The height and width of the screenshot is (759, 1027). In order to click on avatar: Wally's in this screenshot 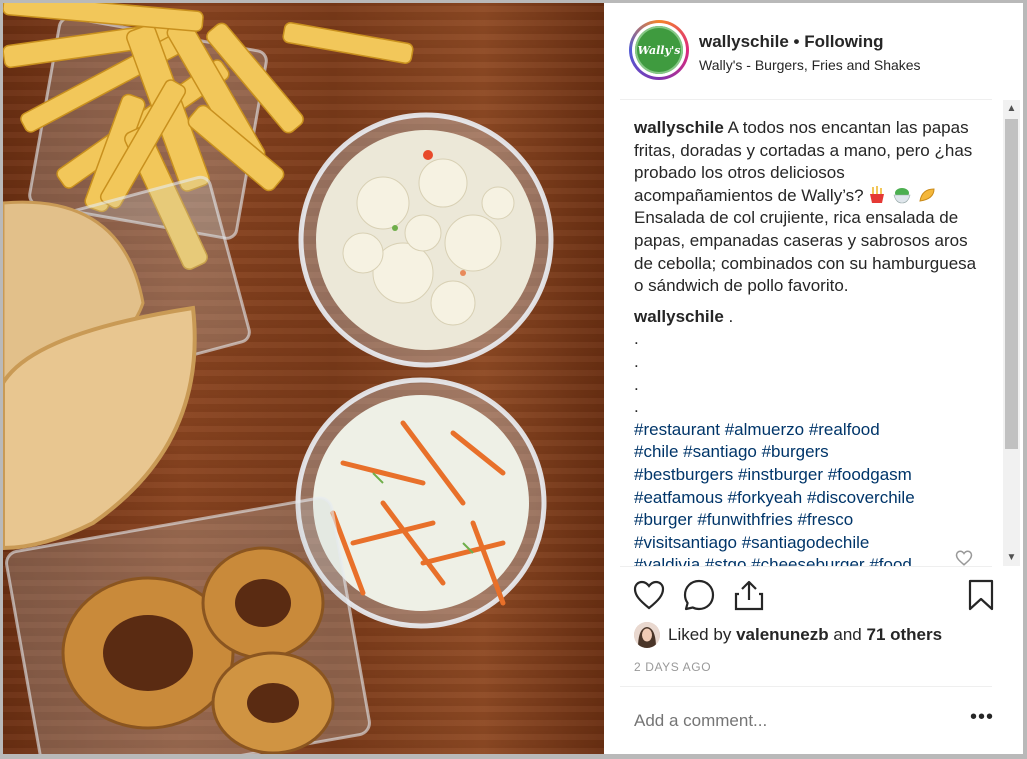, I will do `click(659, 50)`.